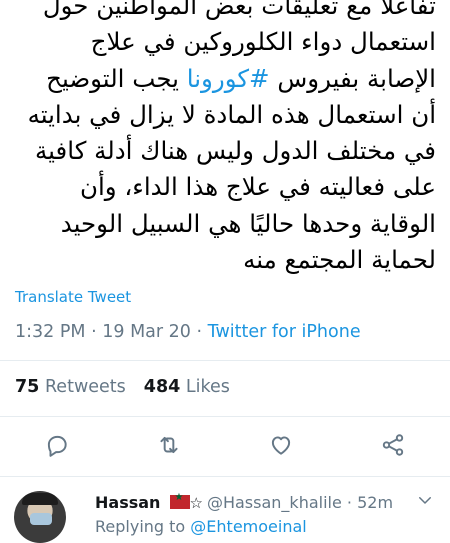 The image size is (450, 543). I want to click on avatar-cap, so click(40, 499).